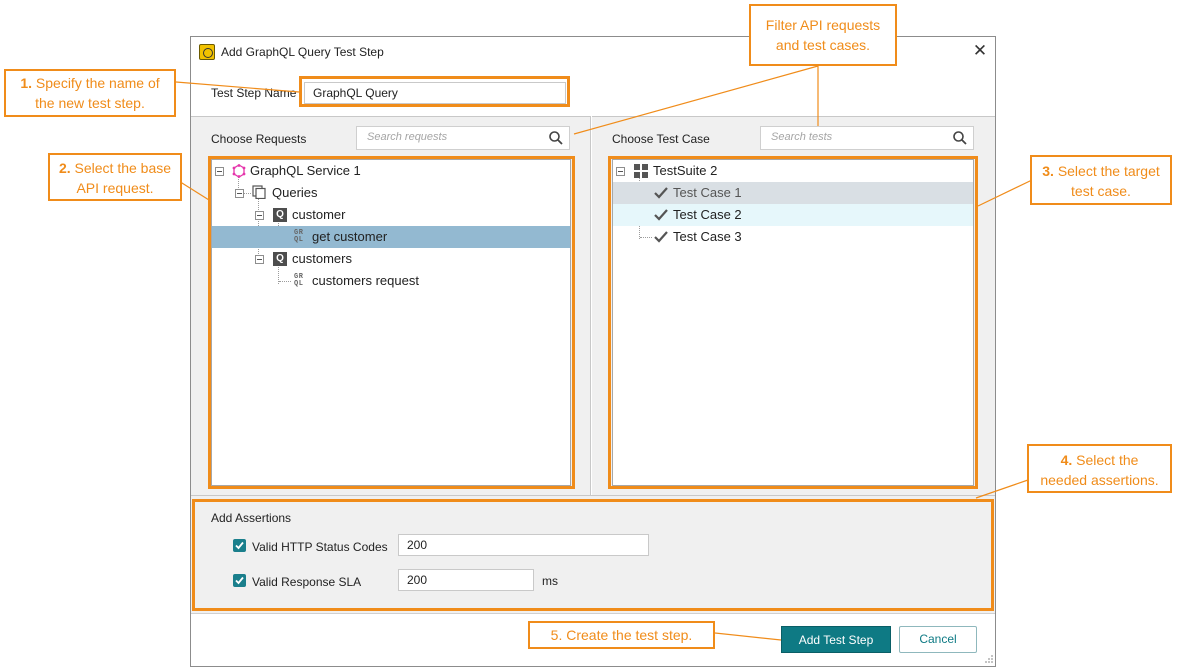 The width and height of the screenshot is (1180, 667). What do you see at coordinates (115, 188) in the screenshot?
I see `callout-2-text-2: API request.` at bounding box center [115, 188].